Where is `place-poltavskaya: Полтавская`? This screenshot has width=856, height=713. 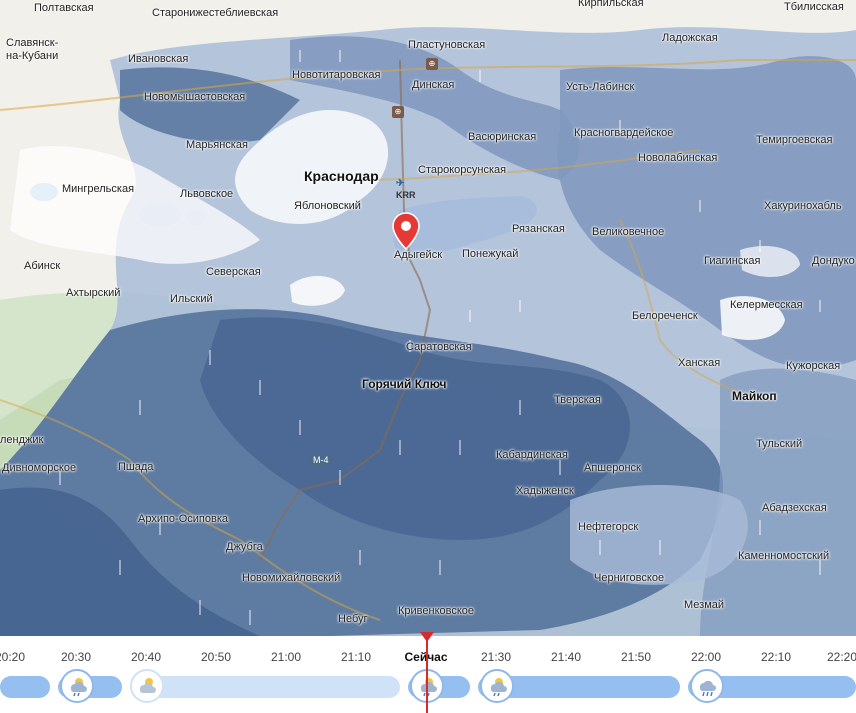 place-poltavskaya: Полтавская is located at coordinates (64, 8).